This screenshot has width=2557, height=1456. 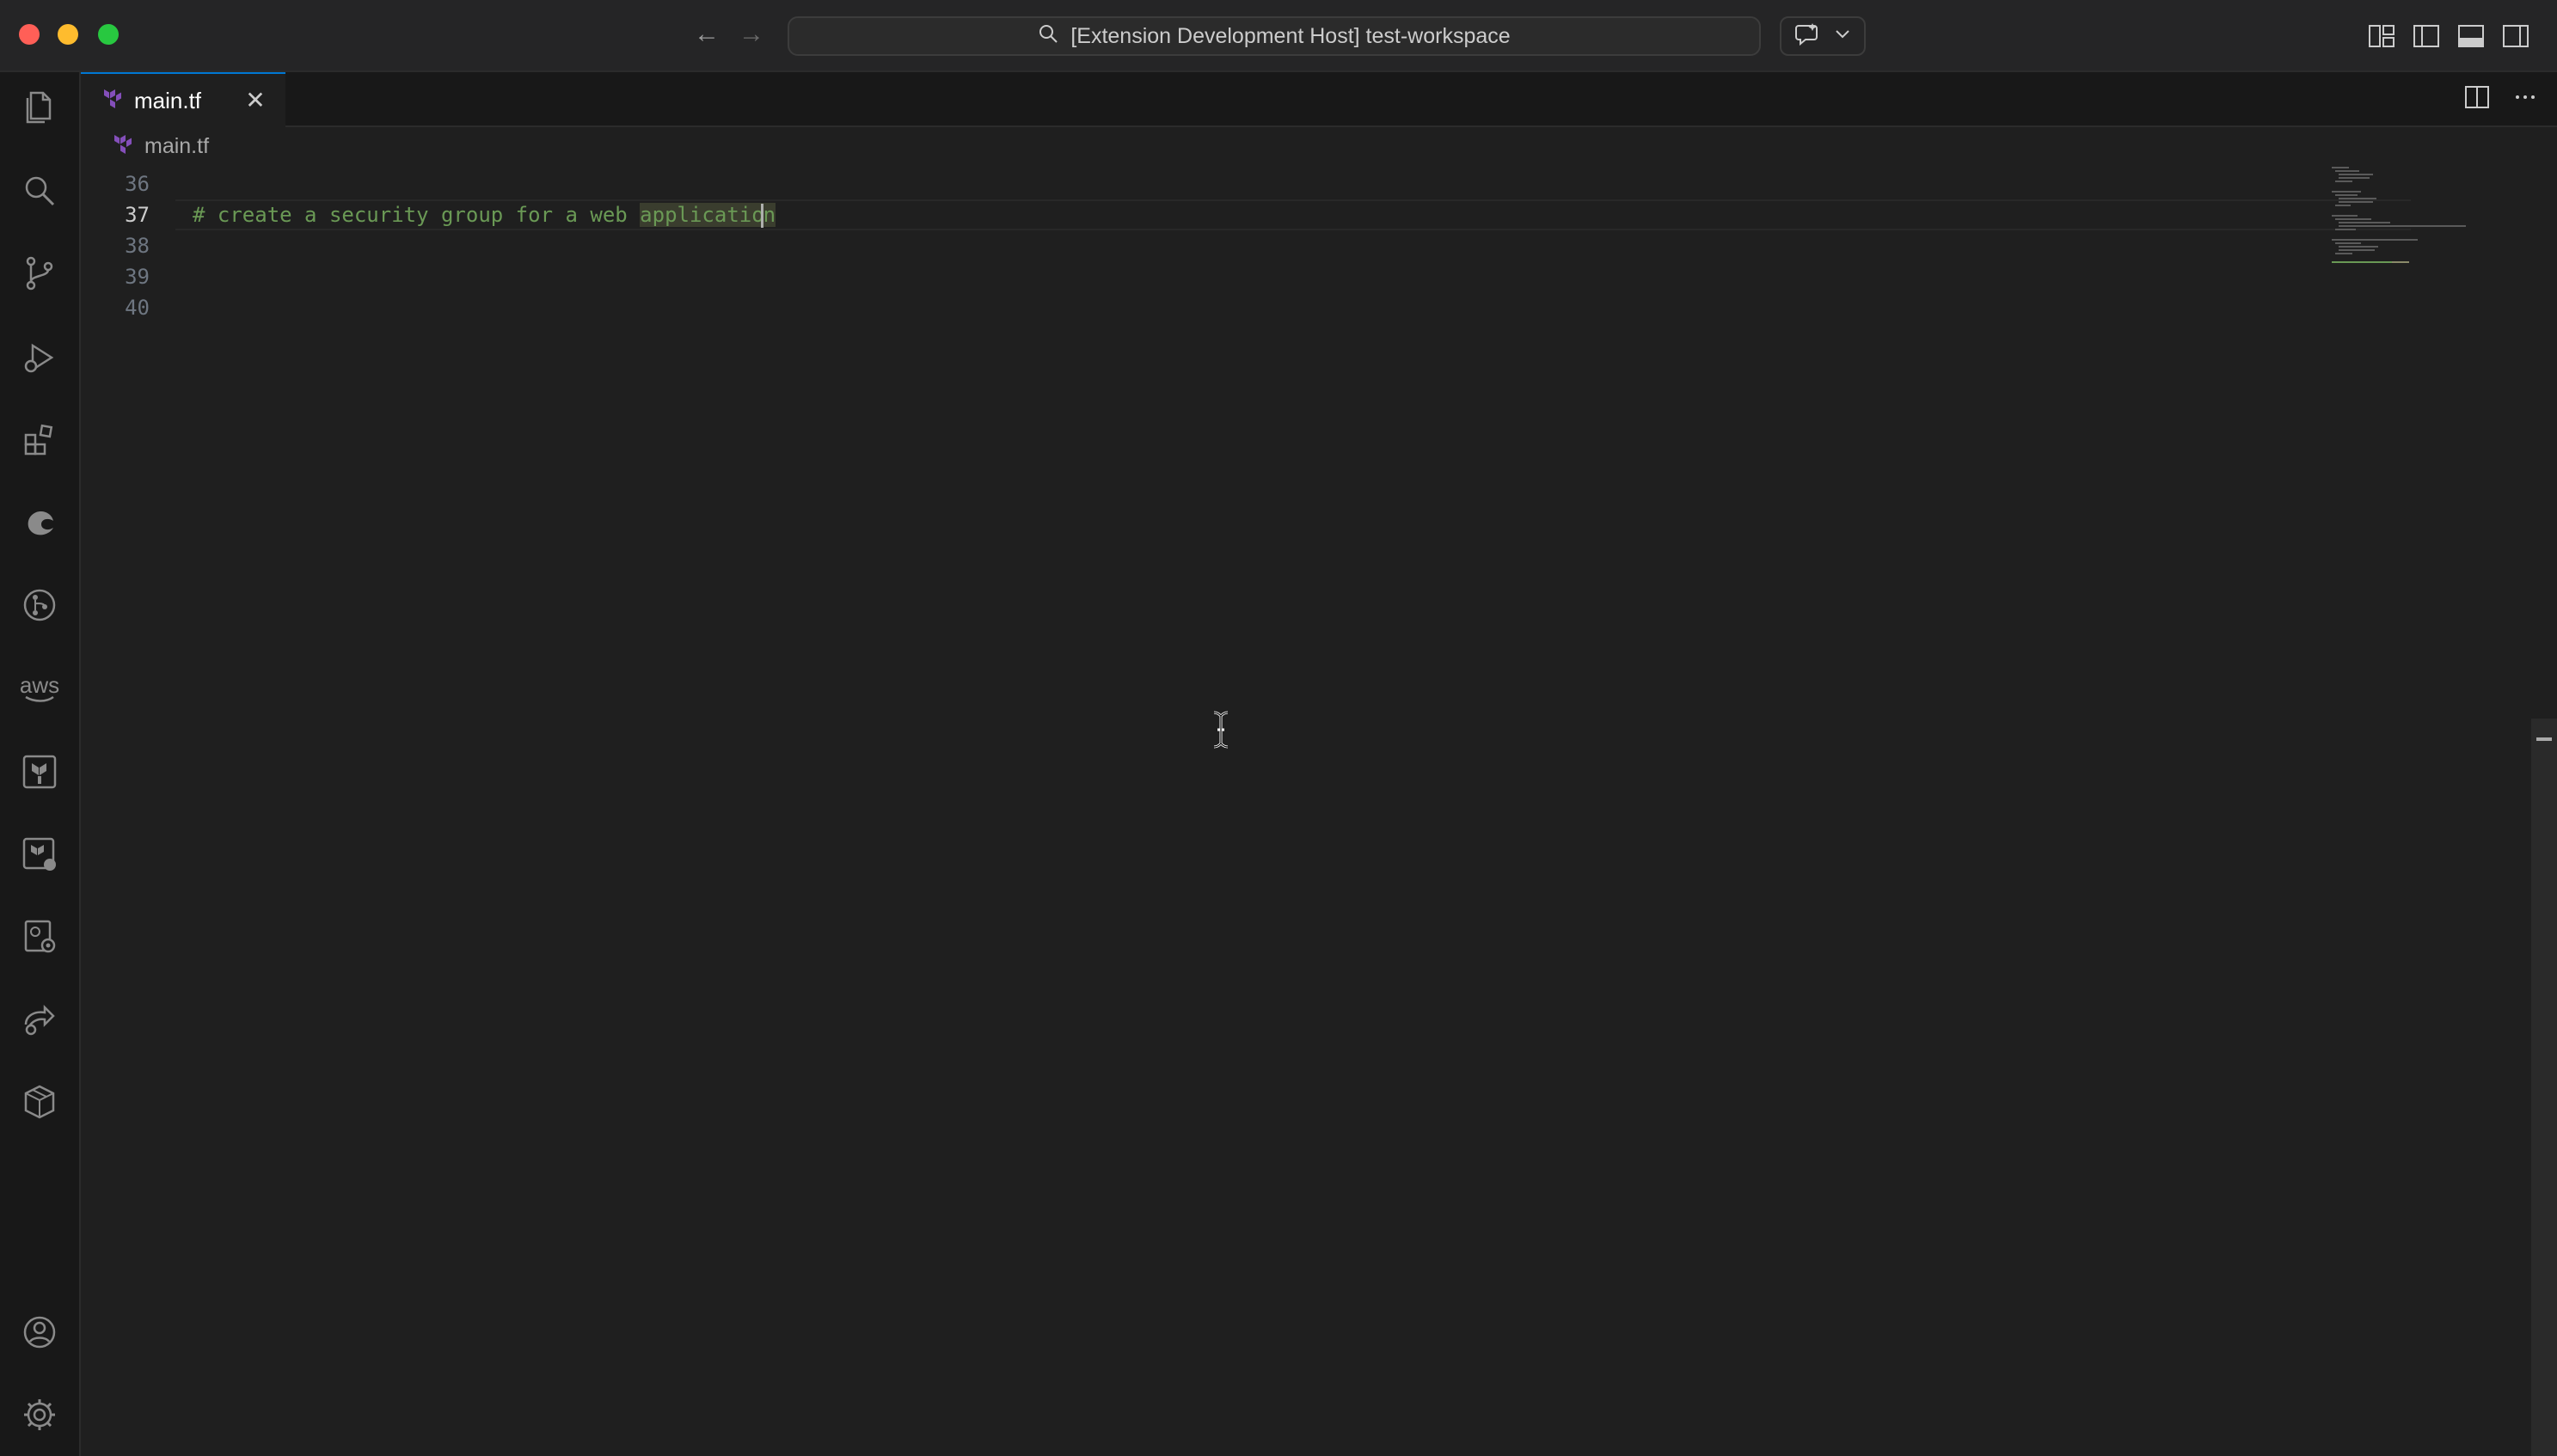 What do you see at coordinates (2381, 37) in the screenshot?
I see `customize-layout-icon` at bounding box center [2381, 37].